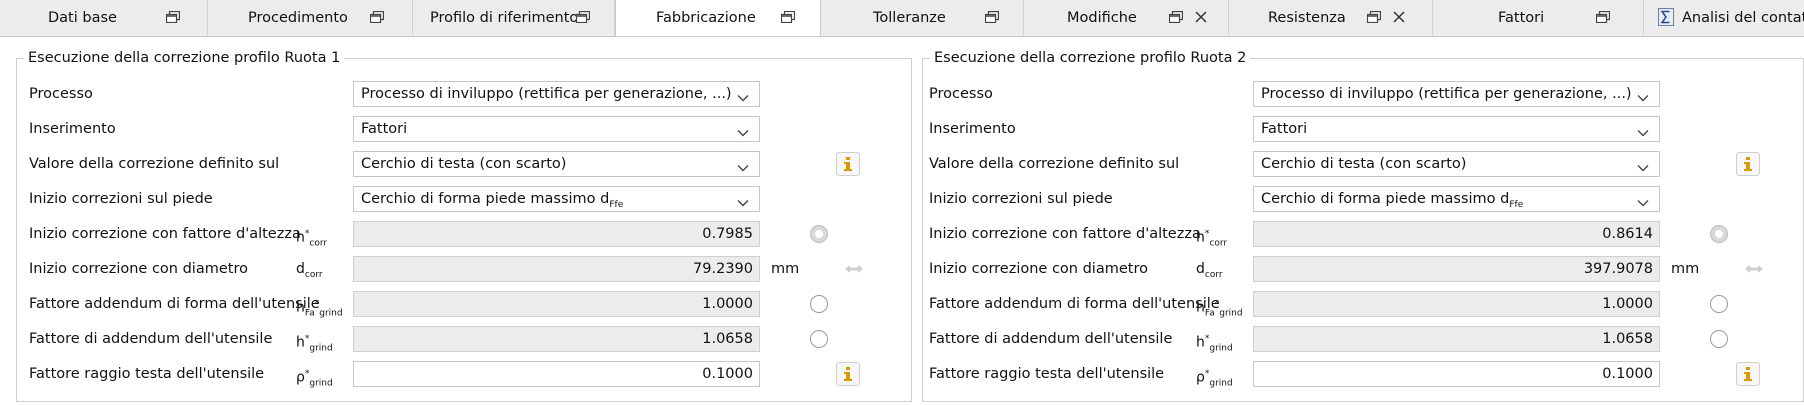 This screenshot has width=1804, height=406. Describe the element at coordinates (492, 200) in the screenshot. I see `combo-value: Cerchio di forma piede massimo dFfe` at that location.